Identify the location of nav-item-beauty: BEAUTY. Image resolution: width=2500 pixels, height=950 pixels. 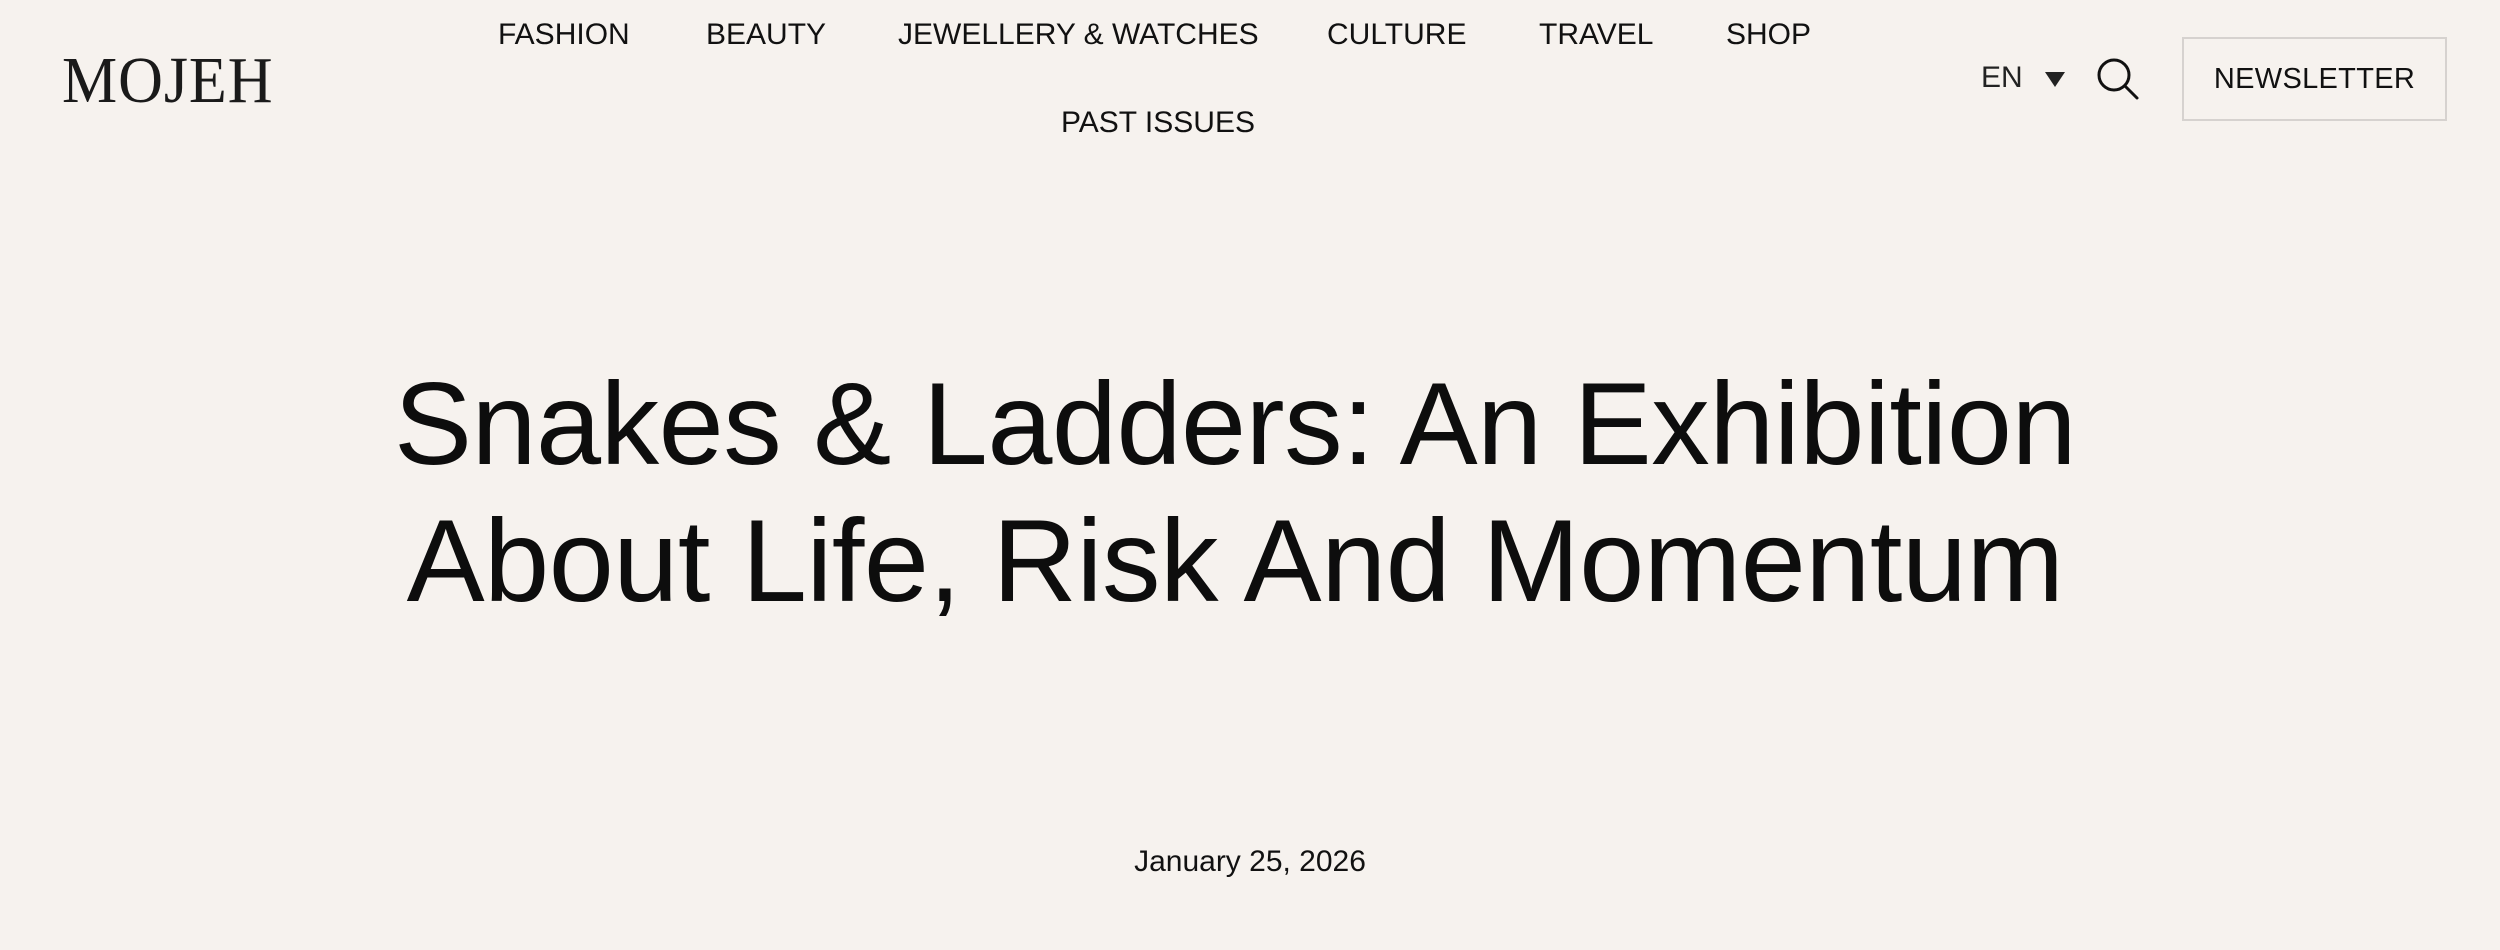
(766, 35).